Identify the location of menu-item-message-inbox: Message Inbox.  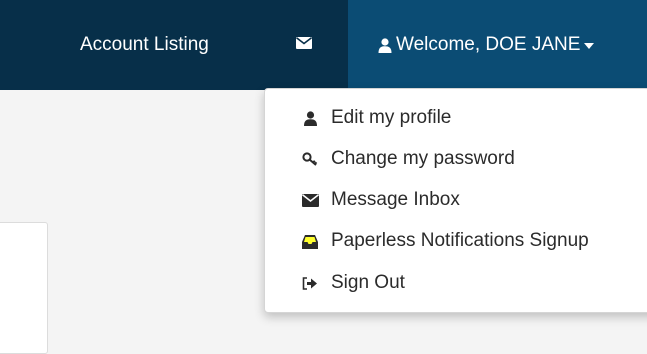
(380, 200).